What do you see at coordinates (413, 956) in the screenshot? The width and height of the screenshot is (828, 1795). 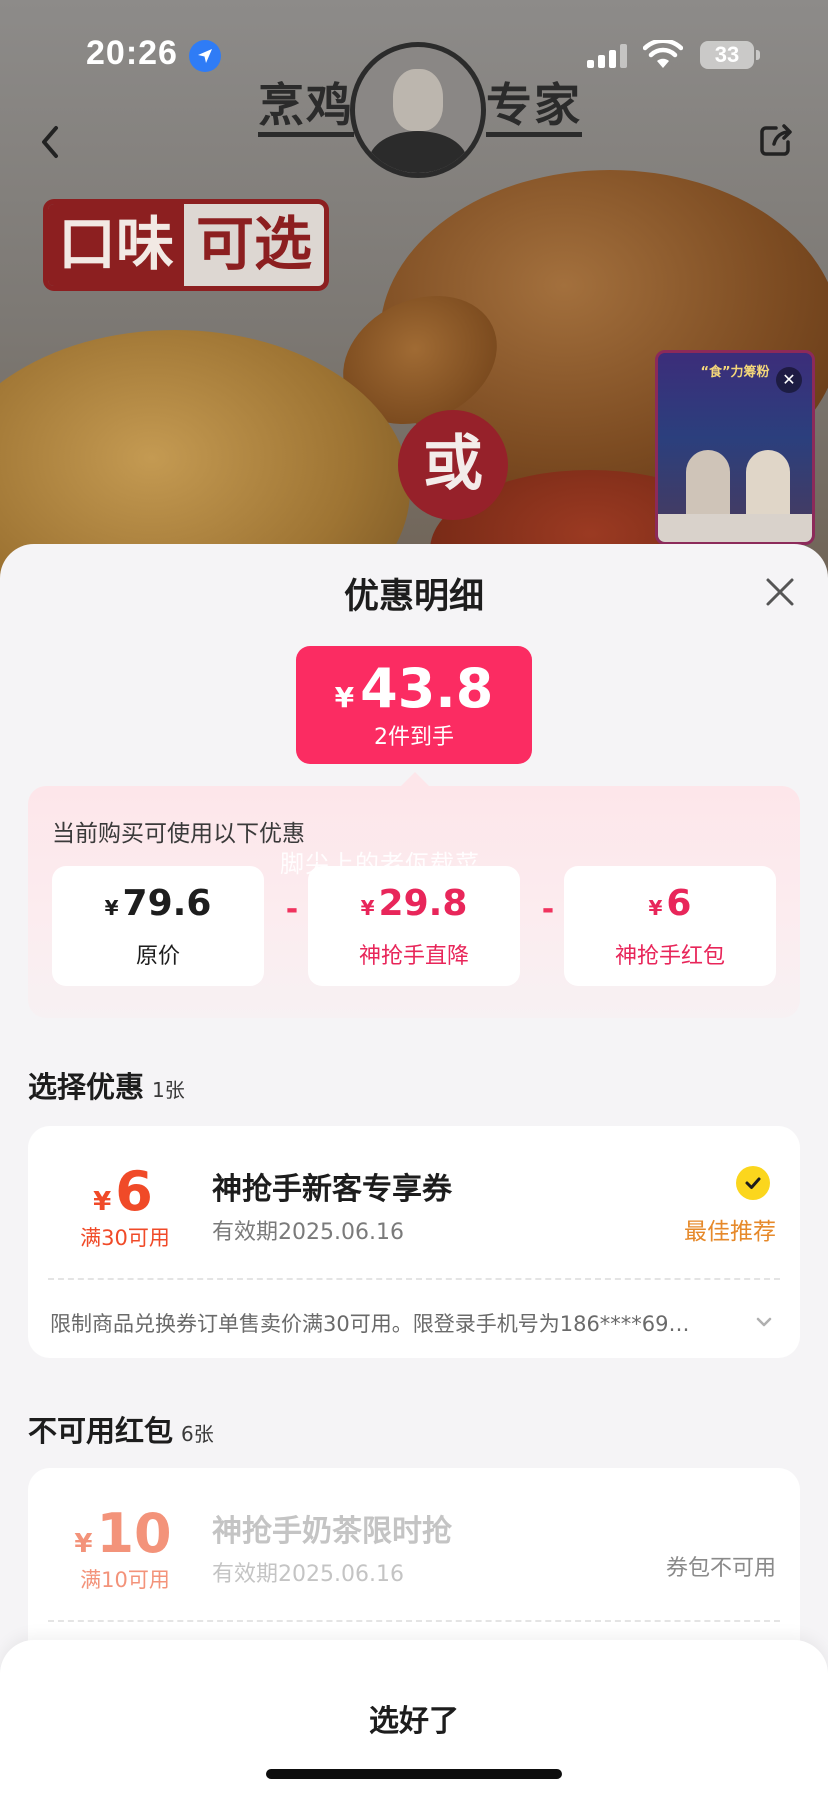 I see `deal-label: 神抢手直降` at bounding box center [413, 956].